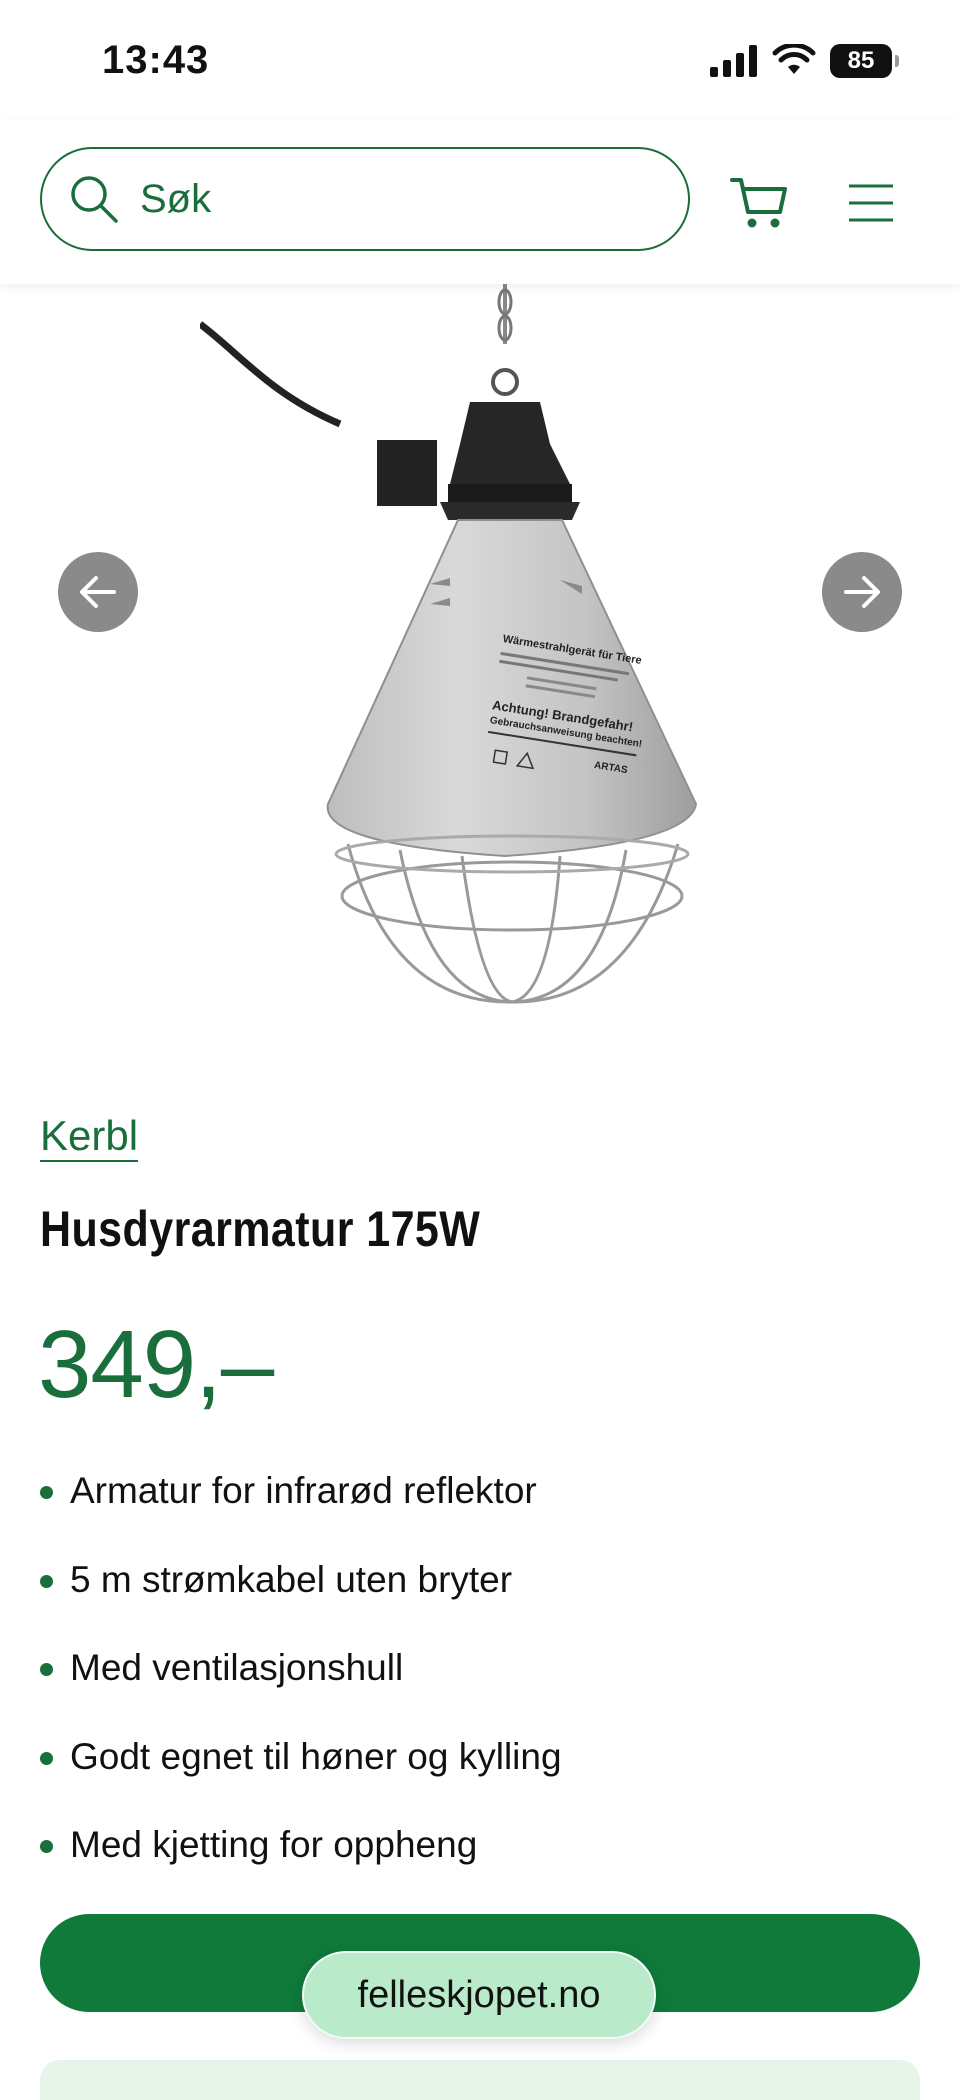 This screenshot has height=2100, width=960. What do you see at coordinates (871, 203) in the screenshot?
I see `menu-icon` at bounding box center [871, 203].